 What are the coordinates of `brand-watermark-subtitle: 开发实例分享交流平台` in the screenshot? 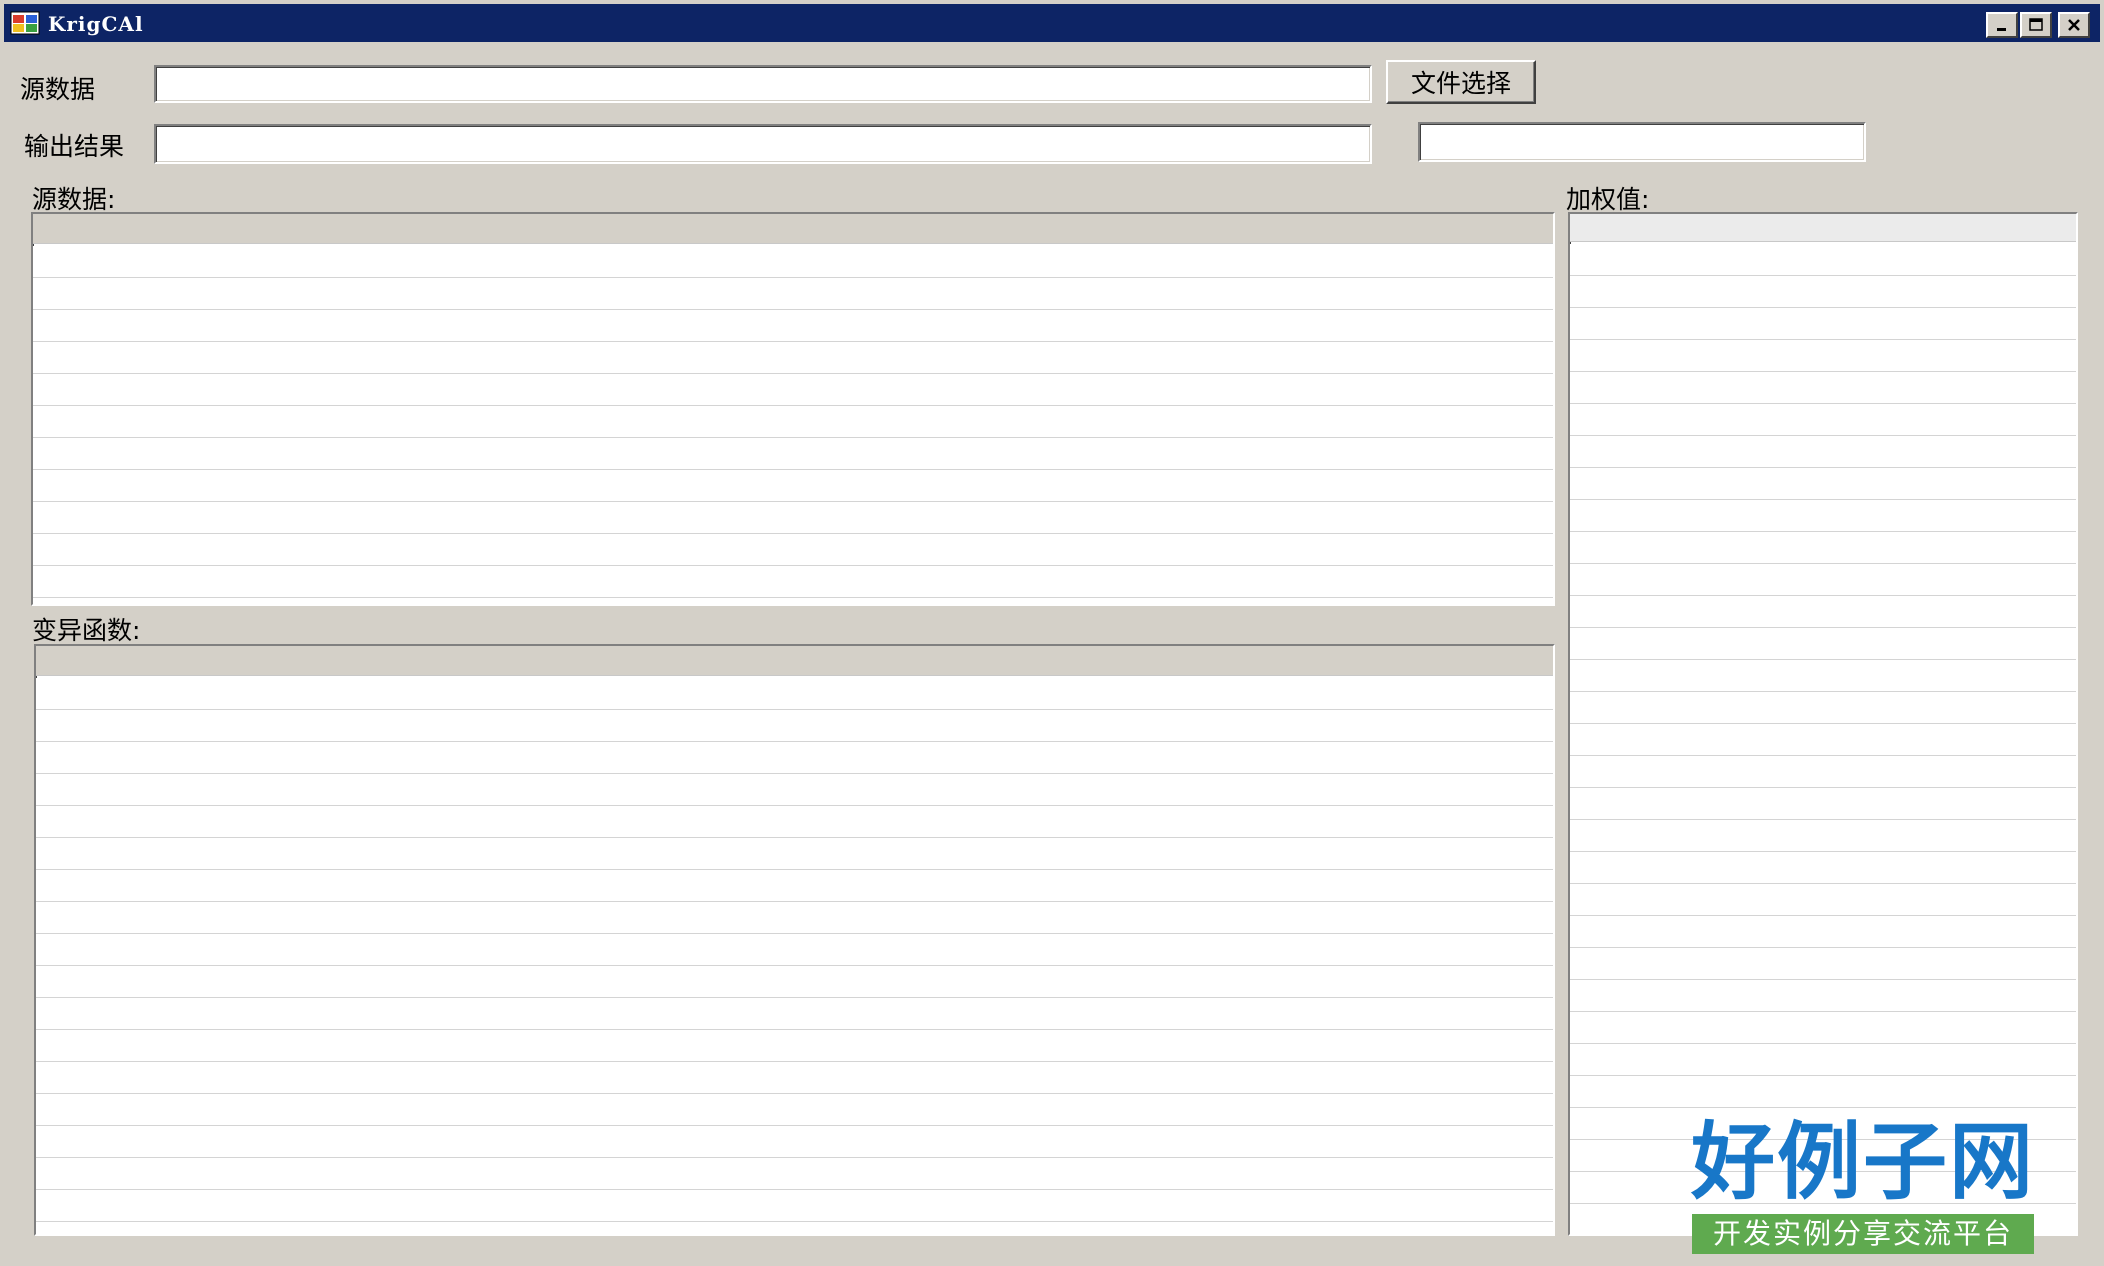 It's located at (1863, 1234).